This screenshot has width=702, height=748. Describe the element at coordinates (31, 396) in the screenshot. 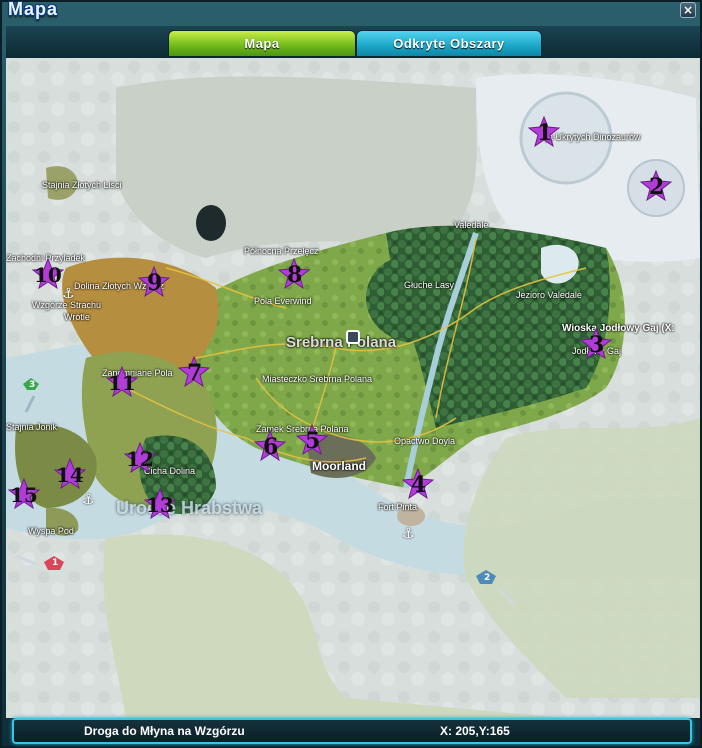

I see `portal-marker-3: 3` at that location.